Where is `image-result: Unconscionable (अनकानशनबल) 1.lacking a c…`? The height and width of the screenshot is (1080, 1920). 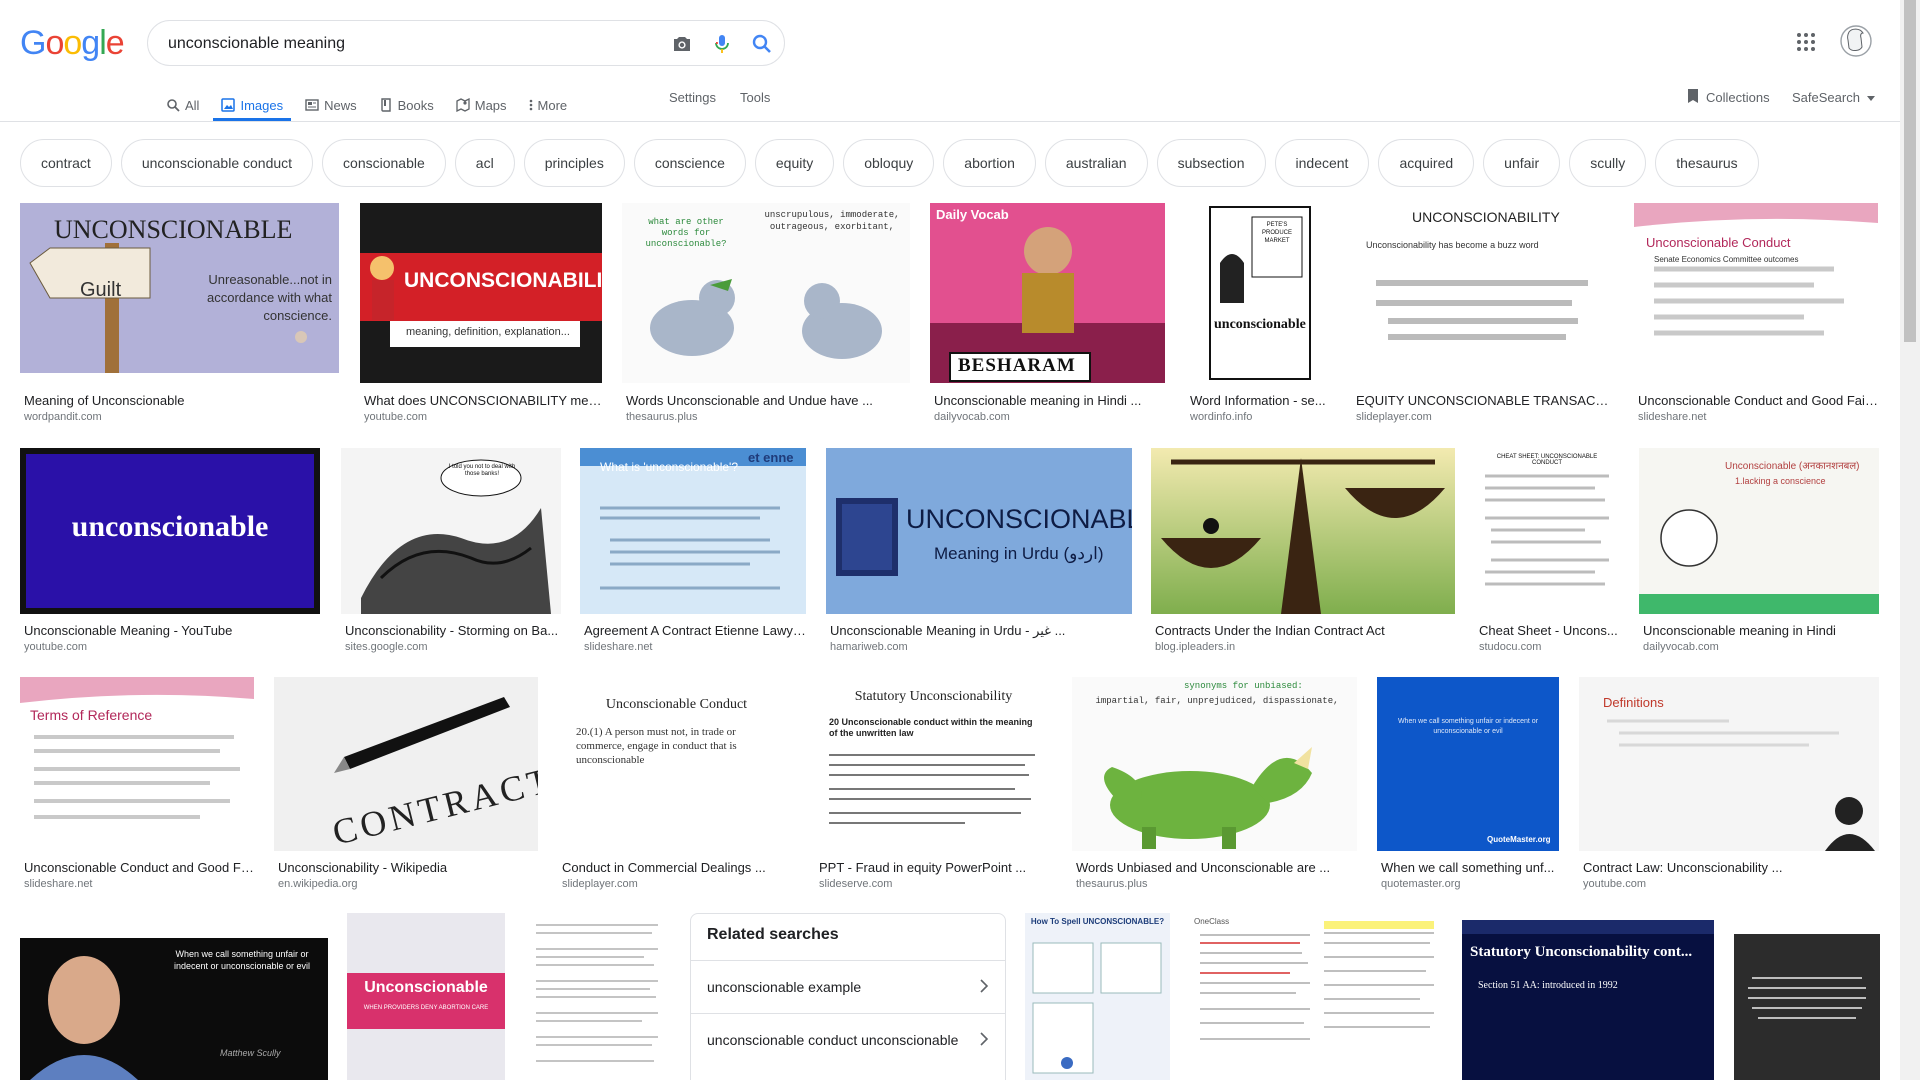
image-result: Unconscionable (अनकानशनबल) 1.lacking a c… is located at coordinates (1759, 553).